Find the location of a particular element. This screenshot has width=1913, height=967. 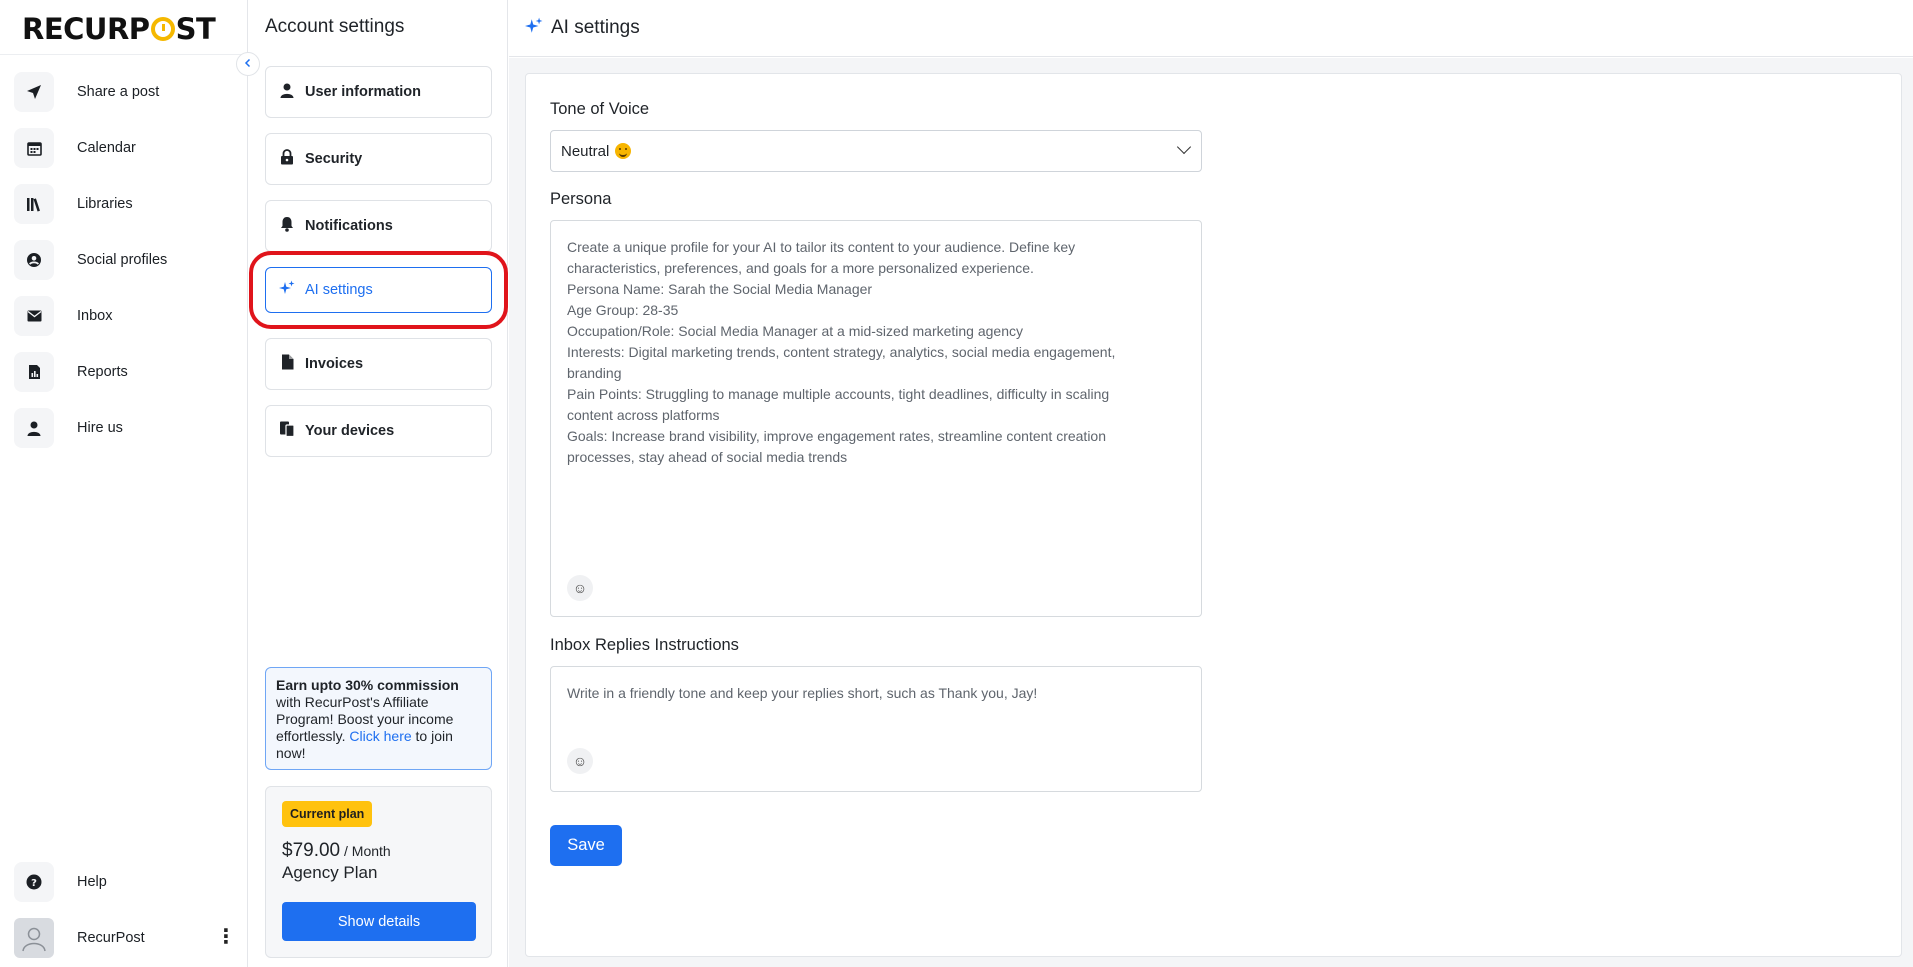

tone-of-voice-select: Neutral is located at coordinates (876, 151).